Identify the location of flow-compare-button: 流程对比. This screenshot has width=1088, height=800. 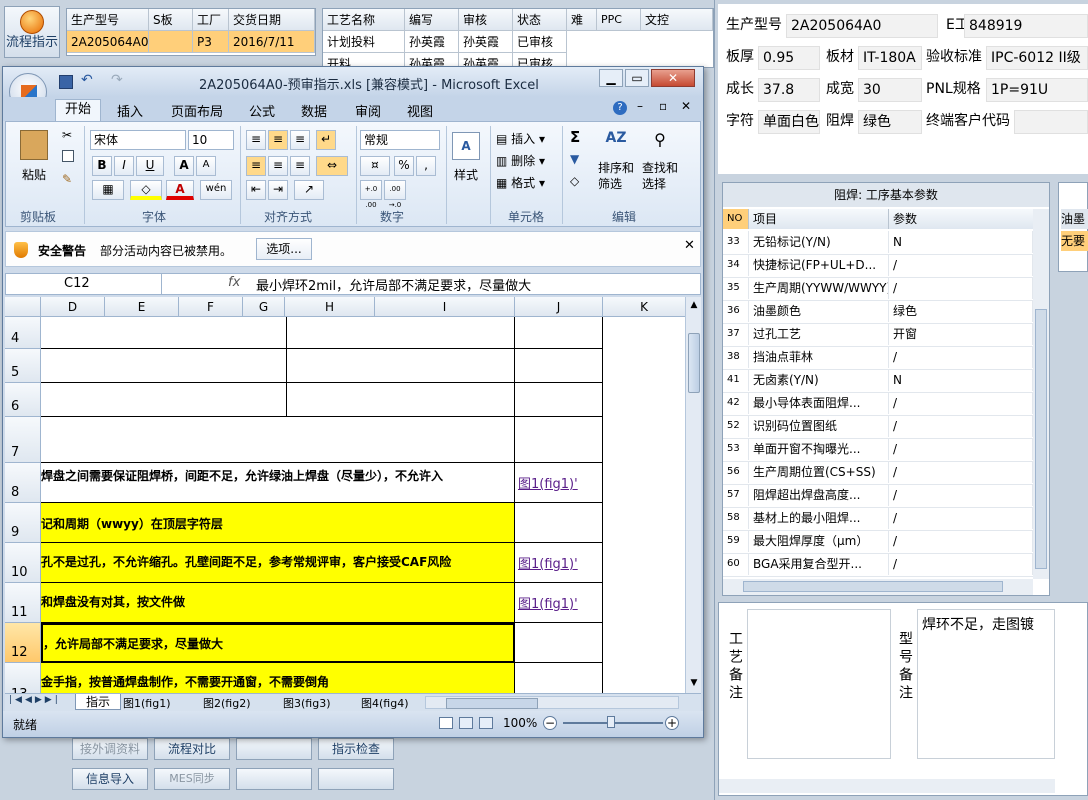
(192, 749).